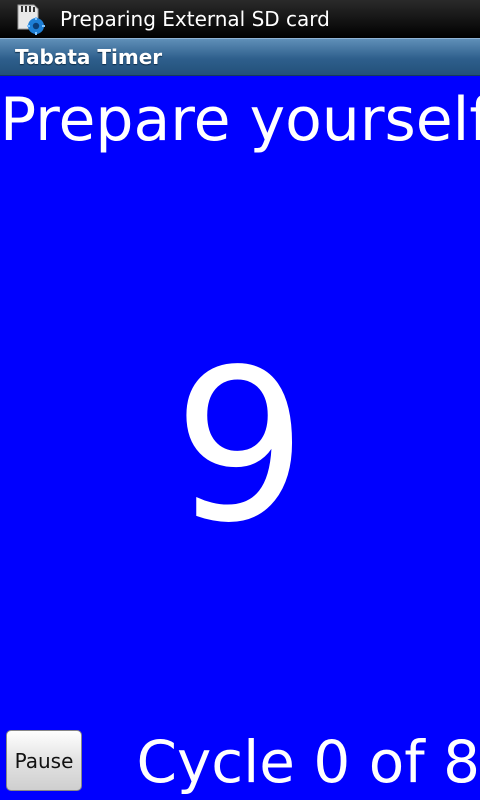 This screenshot has width=480, height=800. Describe the element at coordinates (240, 446) in the screenshot. I see `countdown-value: 9` at that location.